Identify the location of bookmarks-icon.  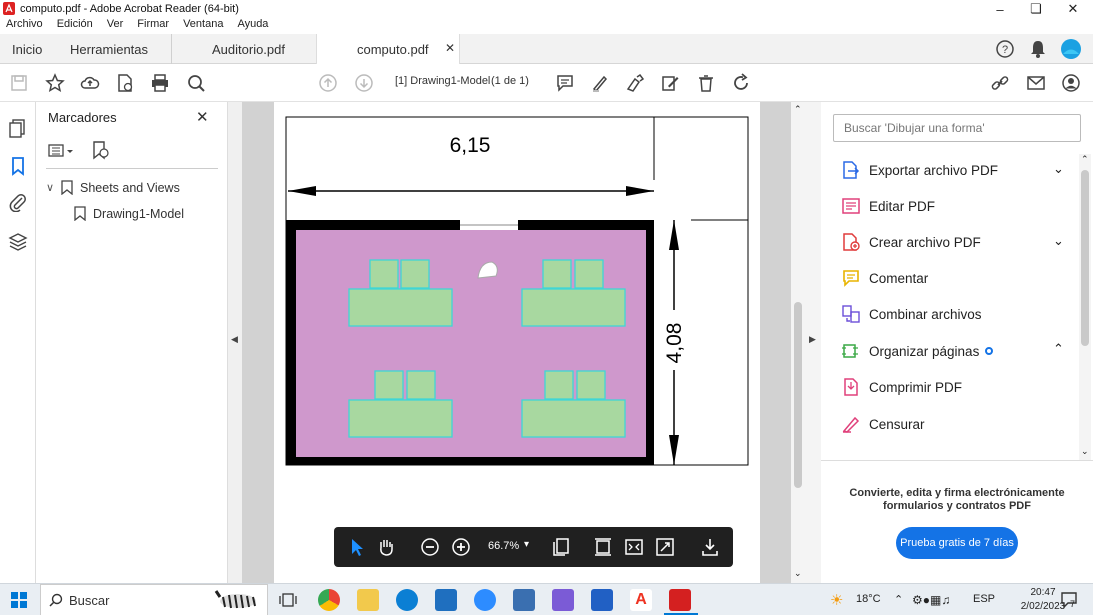
(18, 166).